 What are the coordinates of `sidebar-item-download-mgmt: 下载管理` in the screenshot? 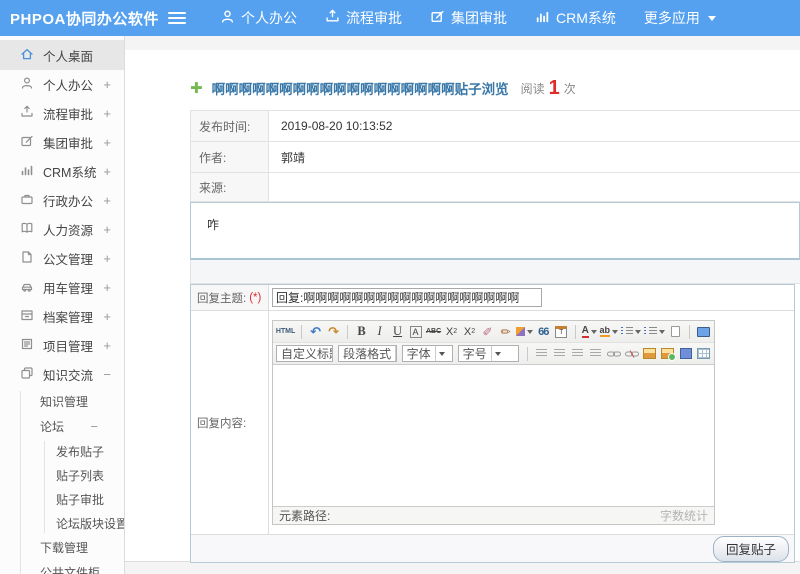 It's located at (62, 547).